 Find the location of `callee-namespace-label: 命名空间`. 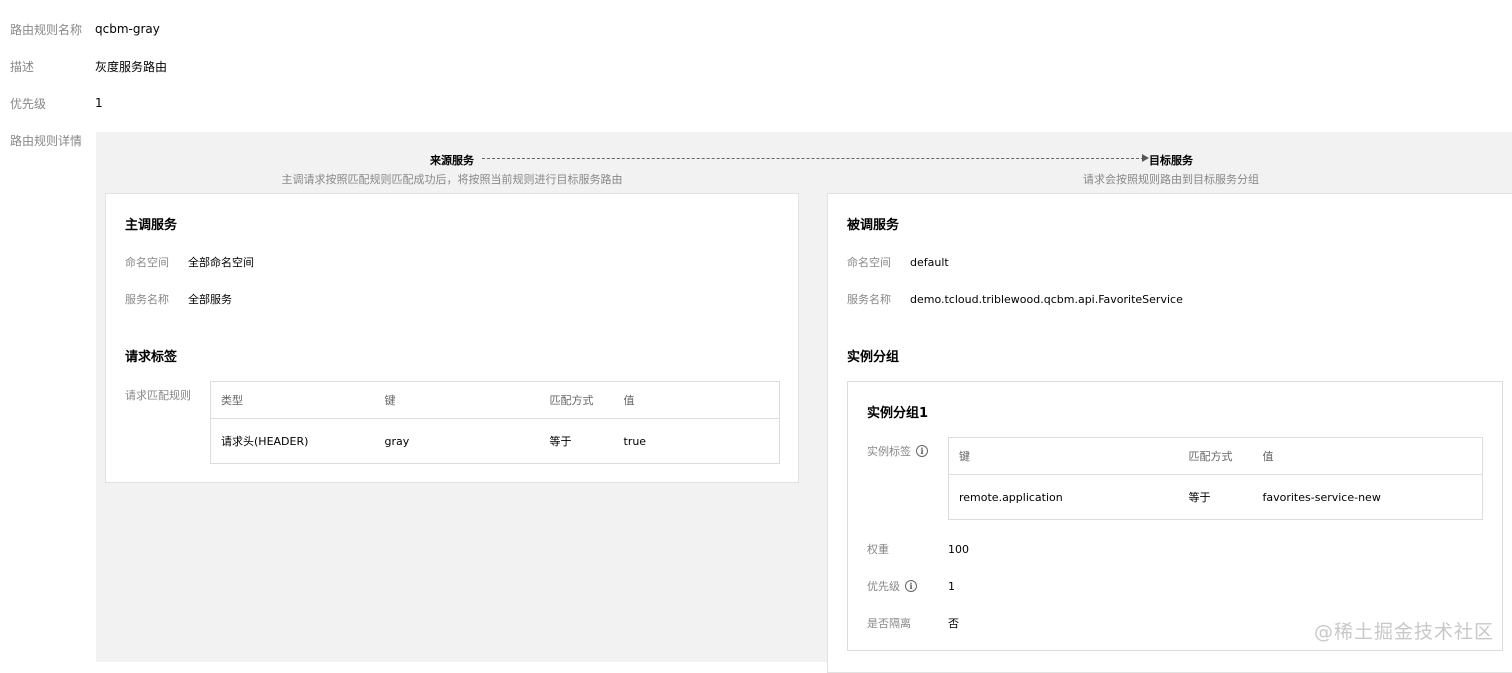

callee-namespace-label: 命名空间 is located at coordinates (878, 262).